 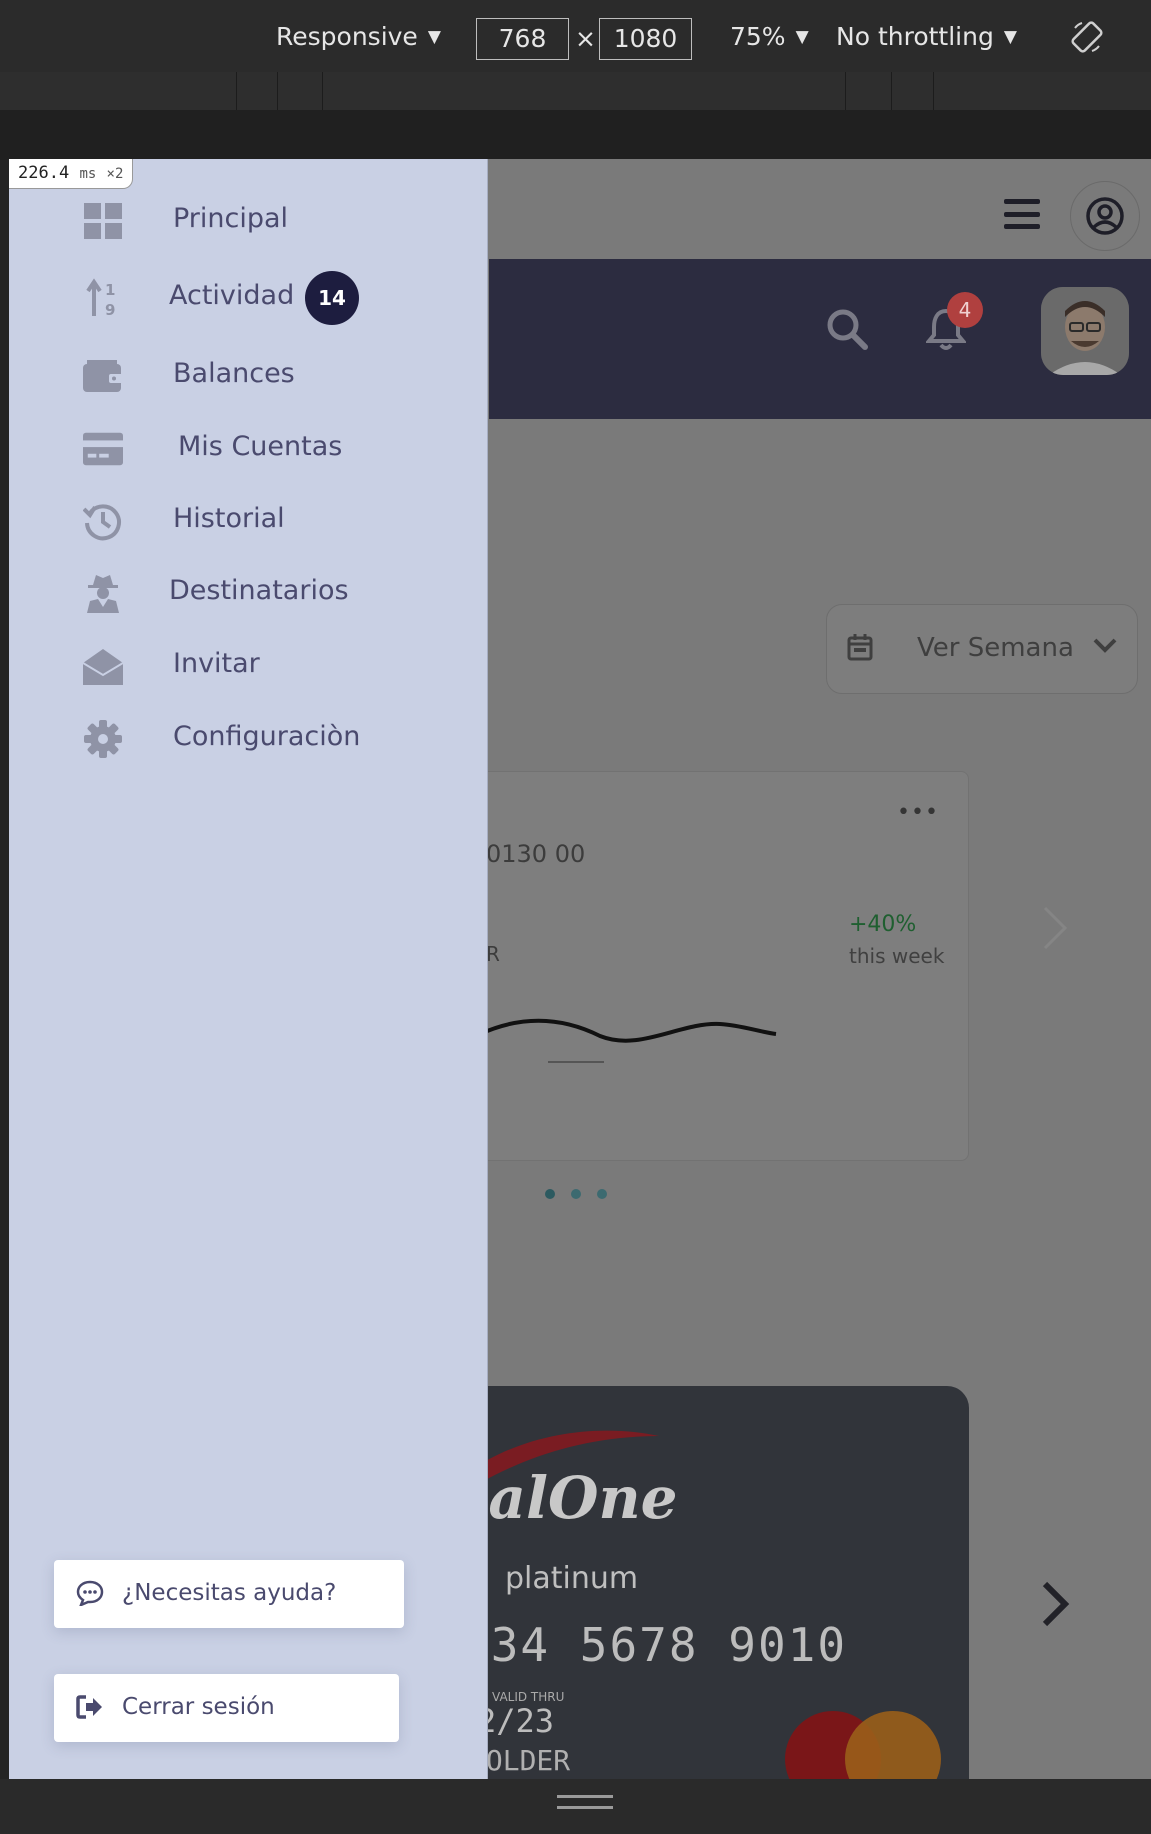 I want to click on nav-item-principal: Principal, so click(x=185, y=221).